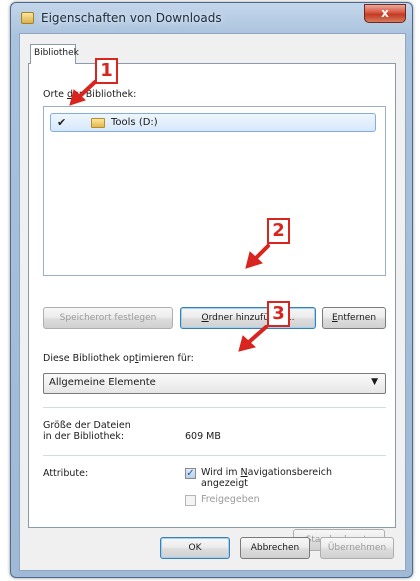  Describe the element at coordinates (87, 431) in the screenshot. I see `size-label: Größe der Dateien in der Bibliothek:` at that location.